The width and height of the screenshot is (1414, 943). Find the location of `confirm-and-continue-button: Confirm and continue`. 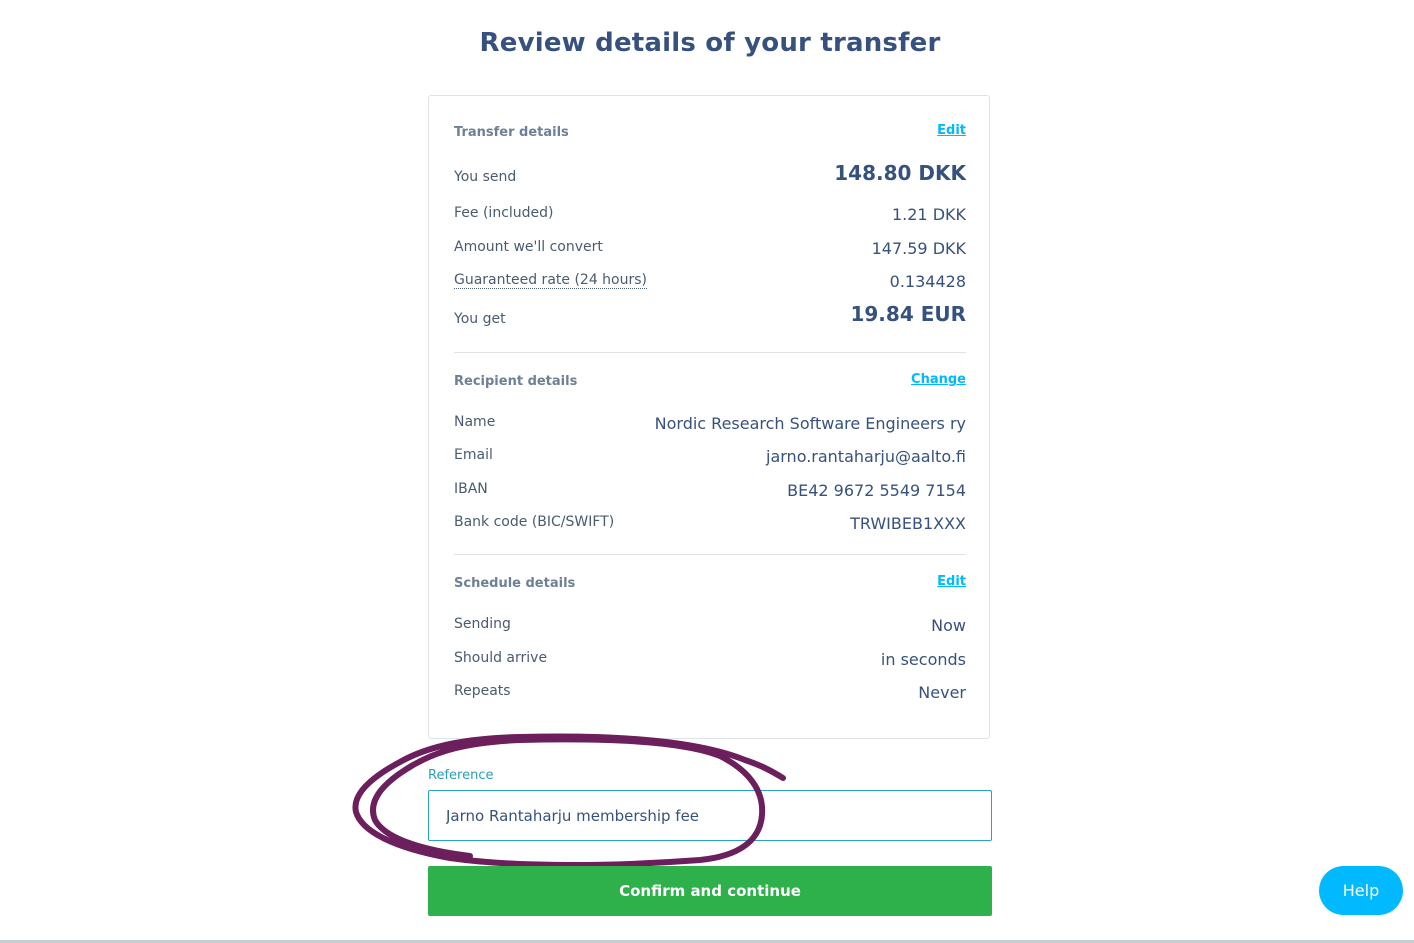

confirm-and-continue-button: Confirm and continue is located at coordinates (710, 891).